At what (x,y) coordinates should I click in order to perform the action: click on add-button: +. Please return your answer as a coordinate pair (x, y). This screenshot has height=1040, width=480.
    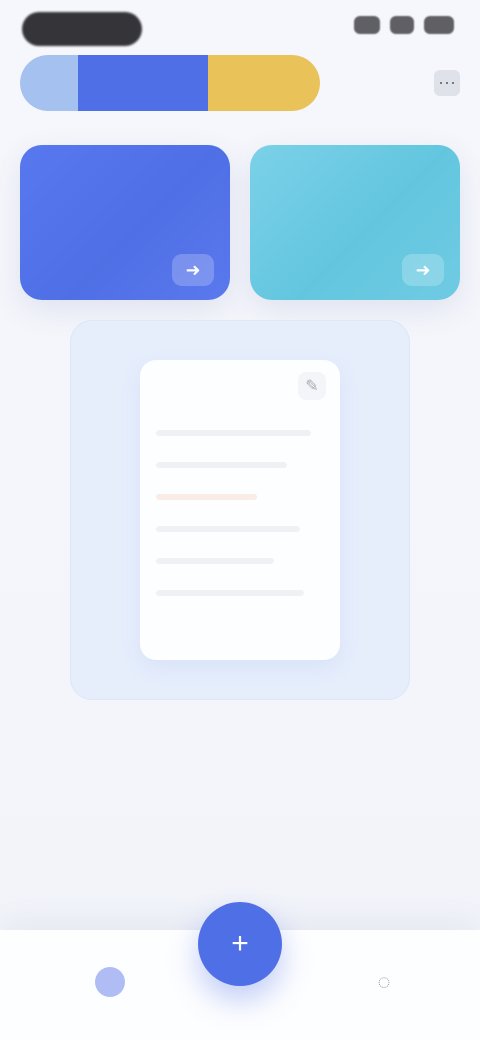
    Looking at the image, I should click on (240, 944).